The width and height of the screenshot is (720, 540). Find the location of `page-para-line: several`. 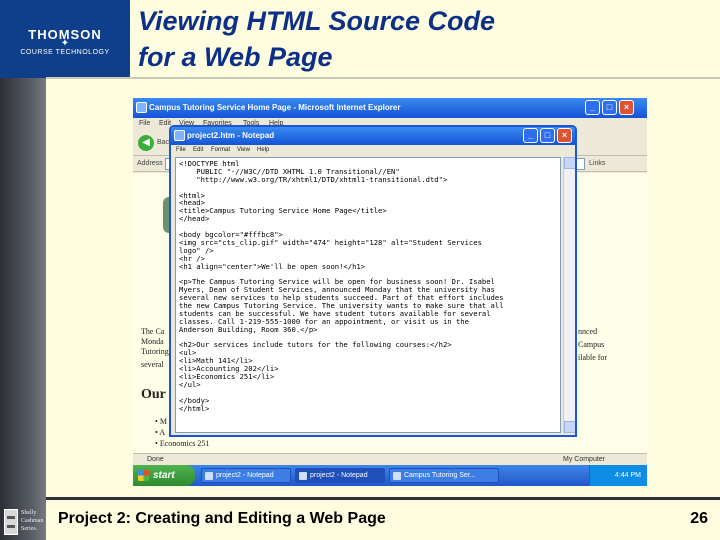

page-para-line: several is located at coordinates (152, 364).